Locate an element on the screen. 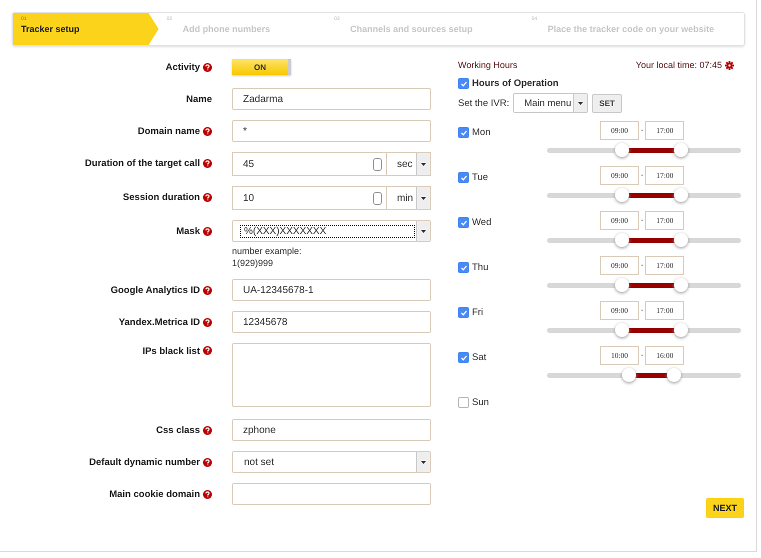 The image size is (761, 558). day-label: Mon is located at coordinates (481, 132).